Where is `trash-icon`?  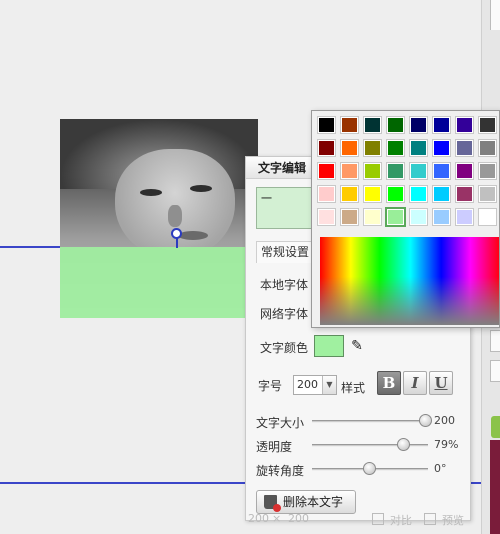
trash-icon is located at coordinates (272, 503).